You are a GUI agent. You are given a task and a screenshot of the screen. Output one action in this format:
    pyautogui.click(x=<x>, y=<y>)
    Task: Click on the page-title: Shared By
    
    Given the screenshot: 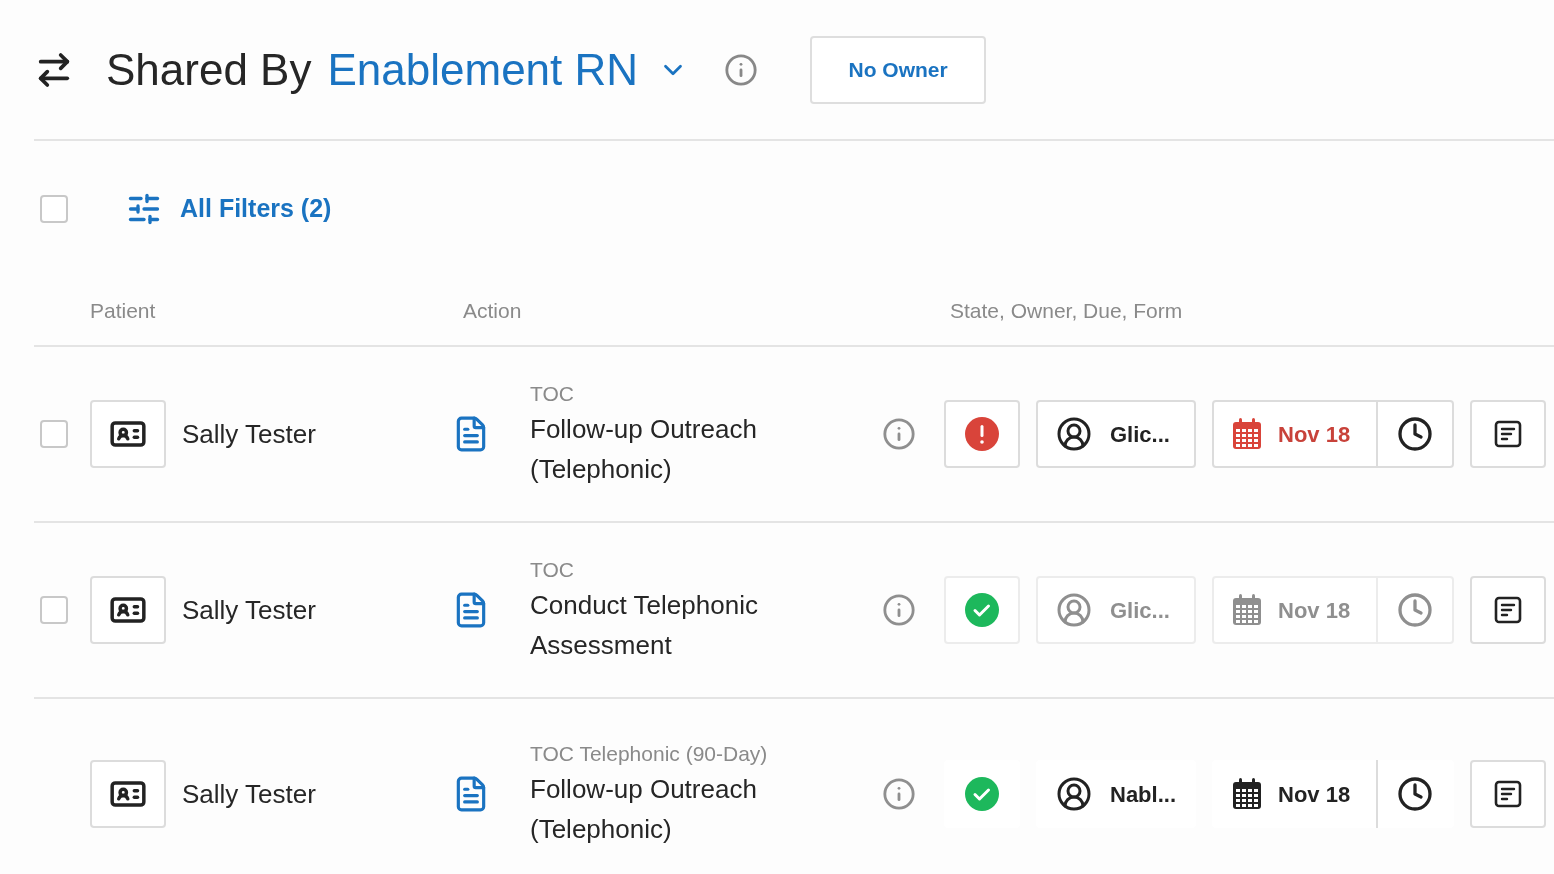 What is the action you would take?
    pyautogui.click(x=209, y=69)
    